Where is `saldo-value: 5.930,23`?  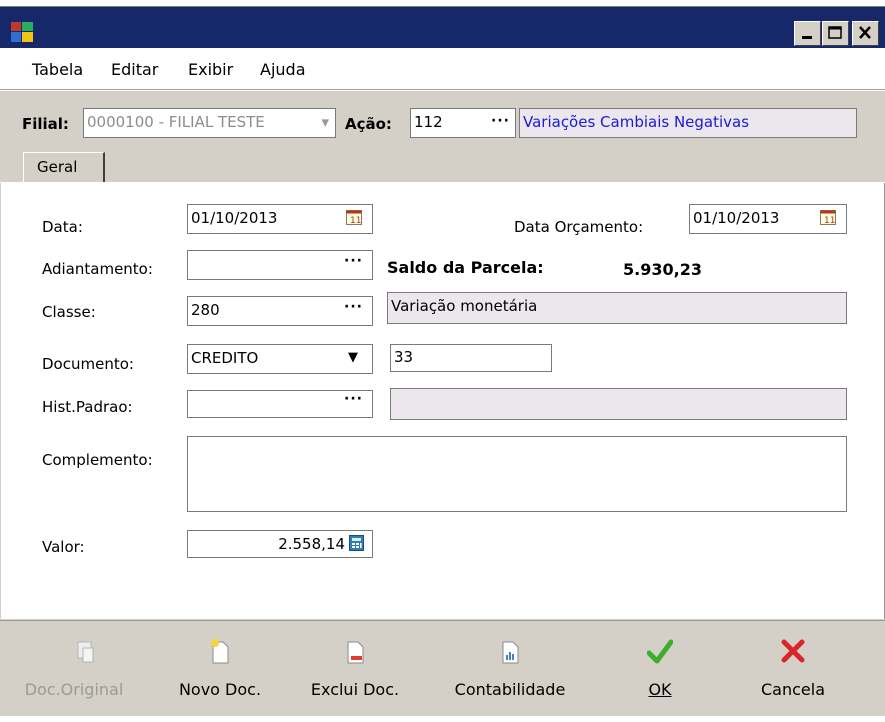
saldo-value: 5.930,23 is located at coordinates (662, 269).